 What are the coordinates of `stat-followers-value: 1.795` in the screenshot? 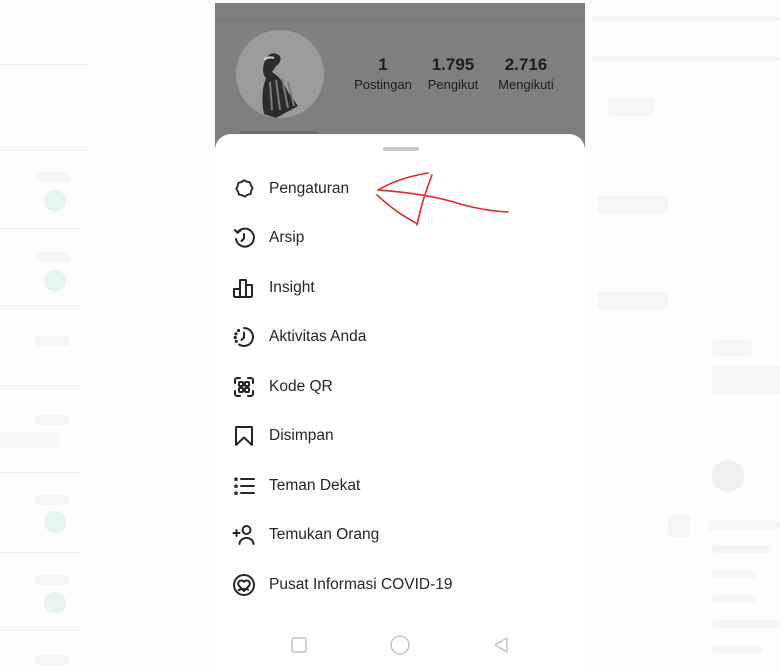 It's located at (453, 64).